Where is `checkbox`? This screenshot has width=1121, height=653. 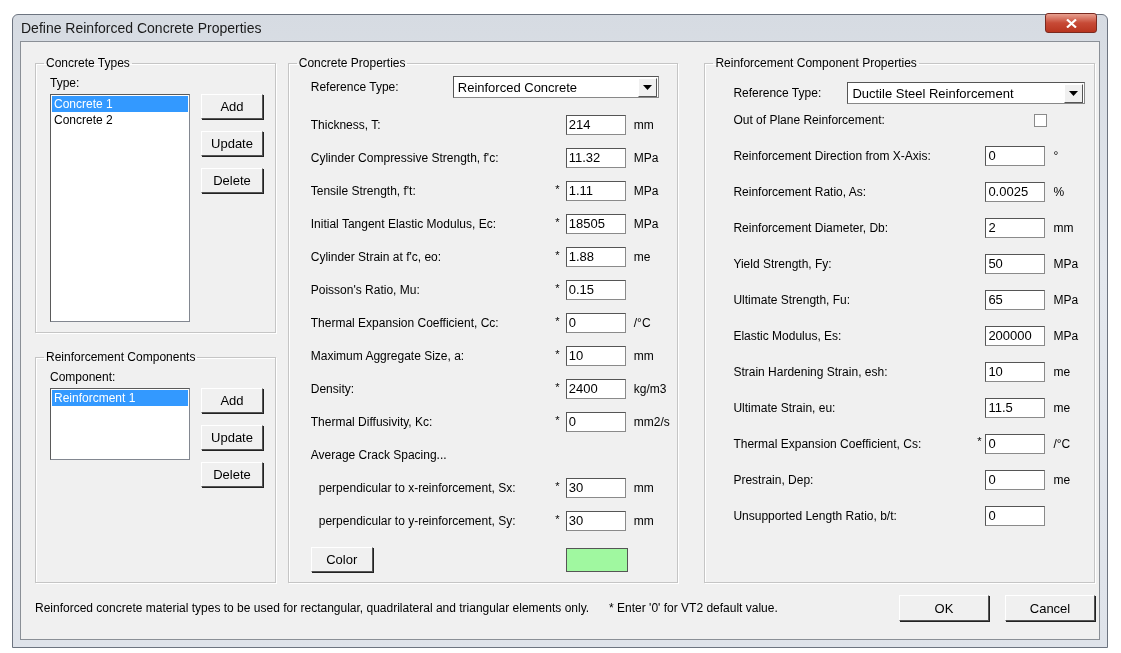 checkbox is located at coordinates (1041, 120).